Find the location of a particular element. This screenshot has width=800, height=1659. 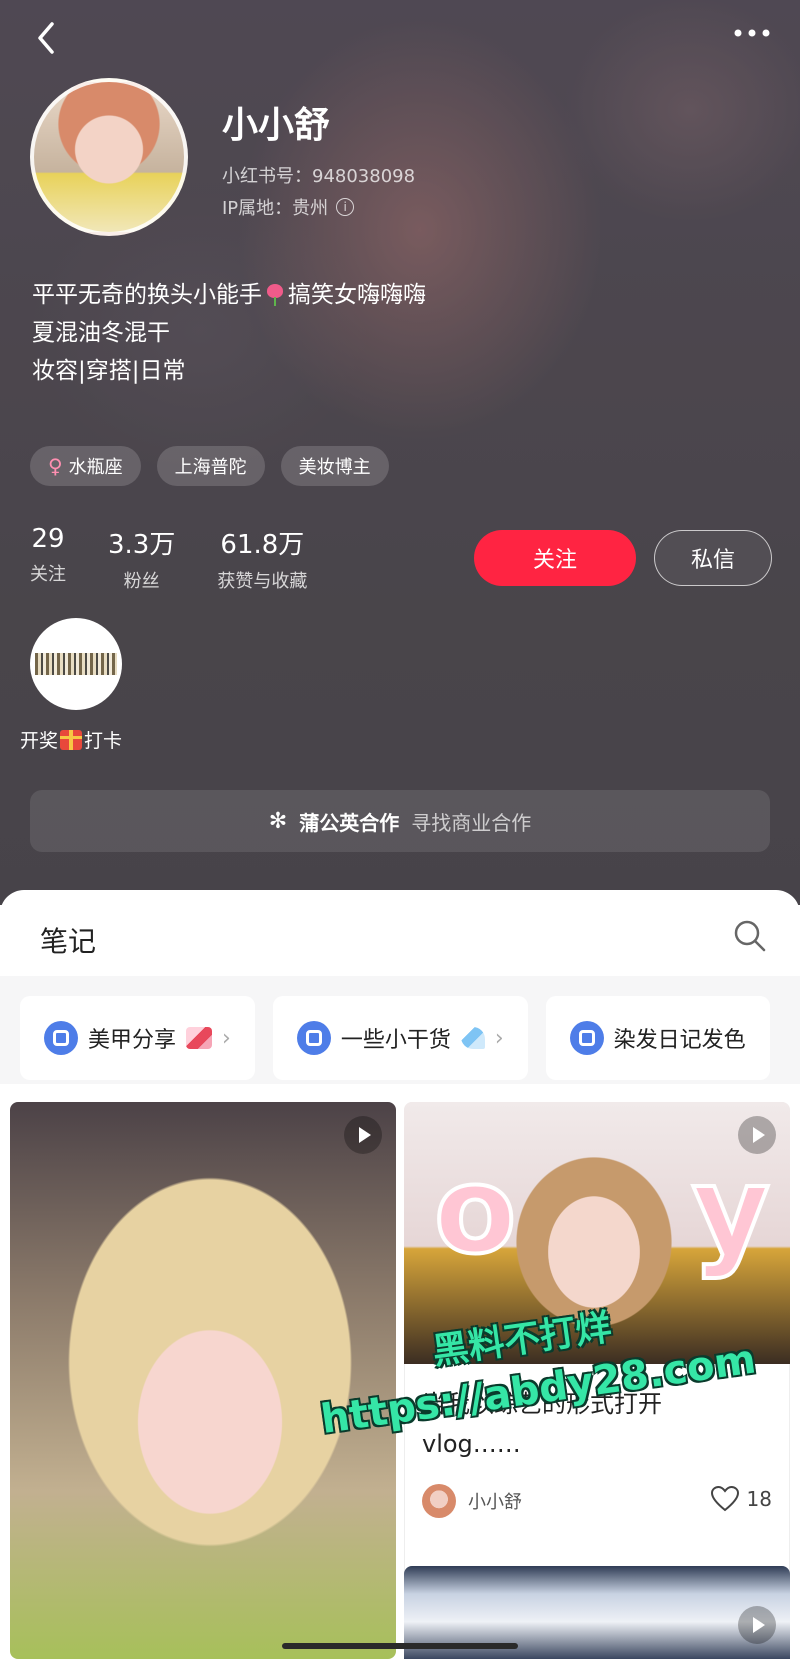

tulip-emoji-icon is located at coordinates (275, 295).